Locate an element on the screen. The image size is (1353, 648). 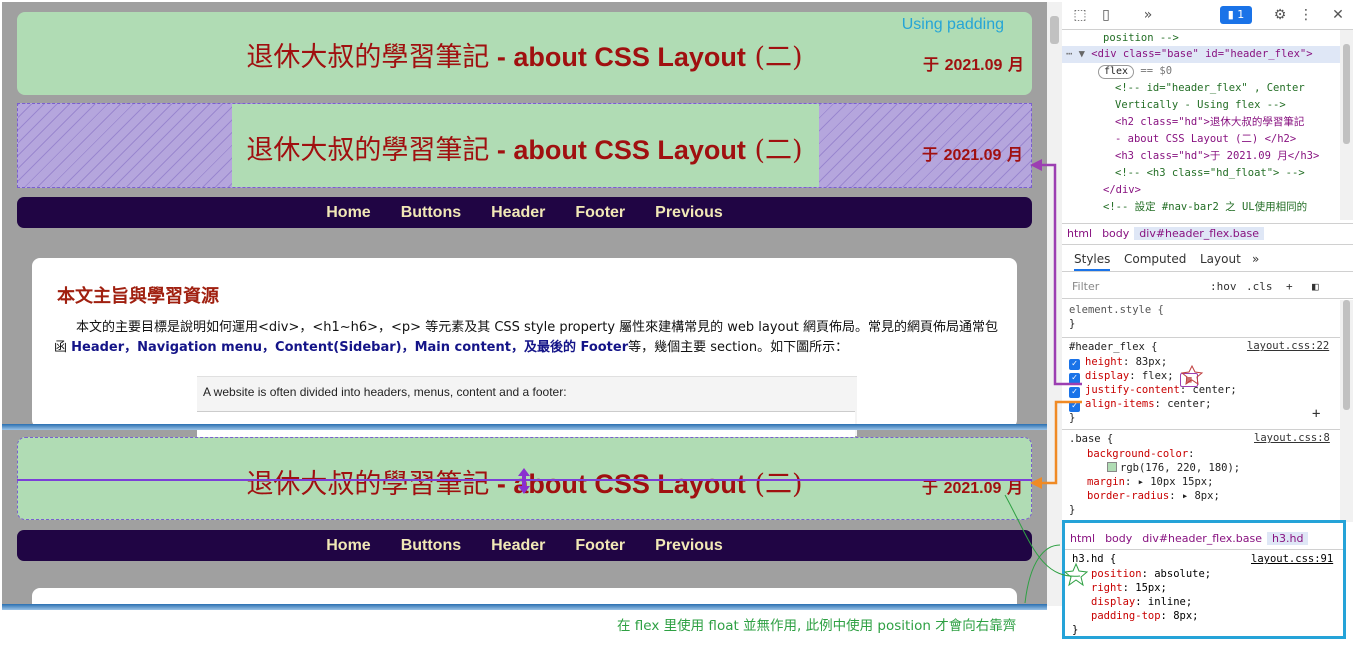
device-toggle-icon: ▯ is located at coordinates (1106, 15).